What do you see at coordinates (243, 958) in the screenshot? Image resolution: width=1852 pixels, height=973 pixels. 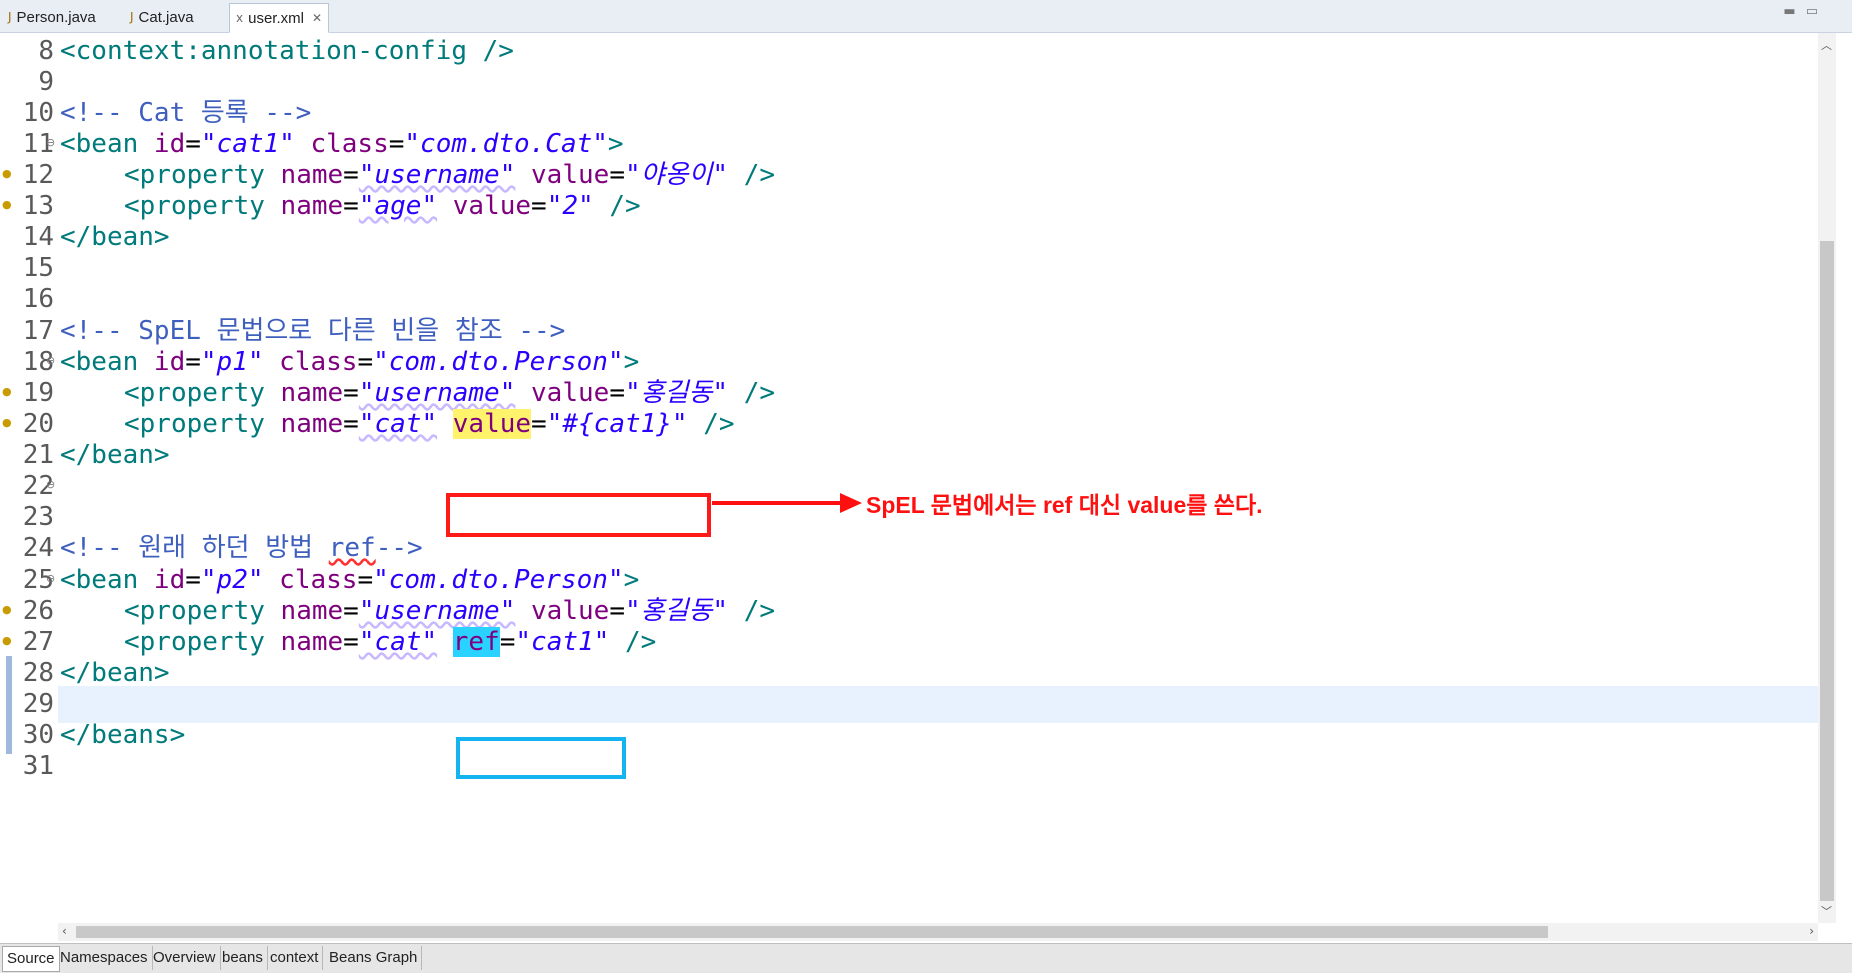 I see `tab-beans: beans` at bounding box center [243, 958].